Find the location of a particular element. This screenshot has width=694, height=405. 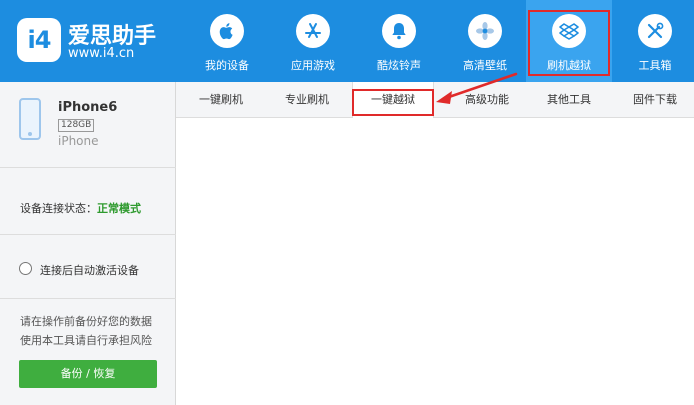

tools-icon is located at coordinates (655, 31).